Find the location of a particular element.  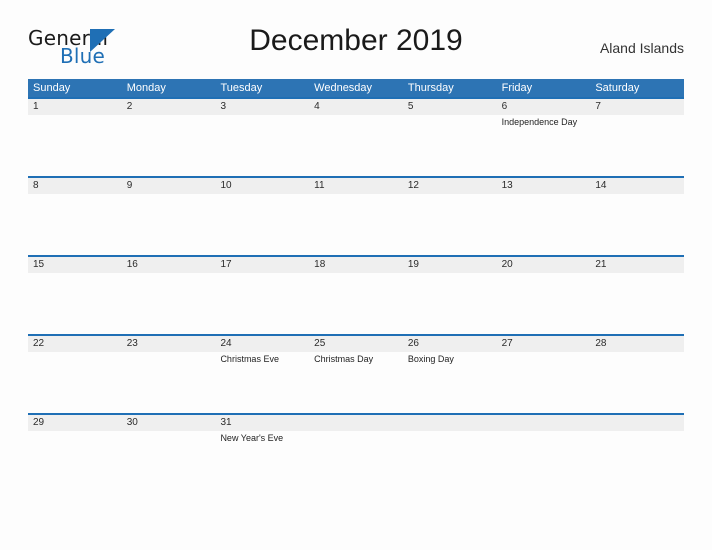

day-number: 27 is located at coordinates (544, 344).